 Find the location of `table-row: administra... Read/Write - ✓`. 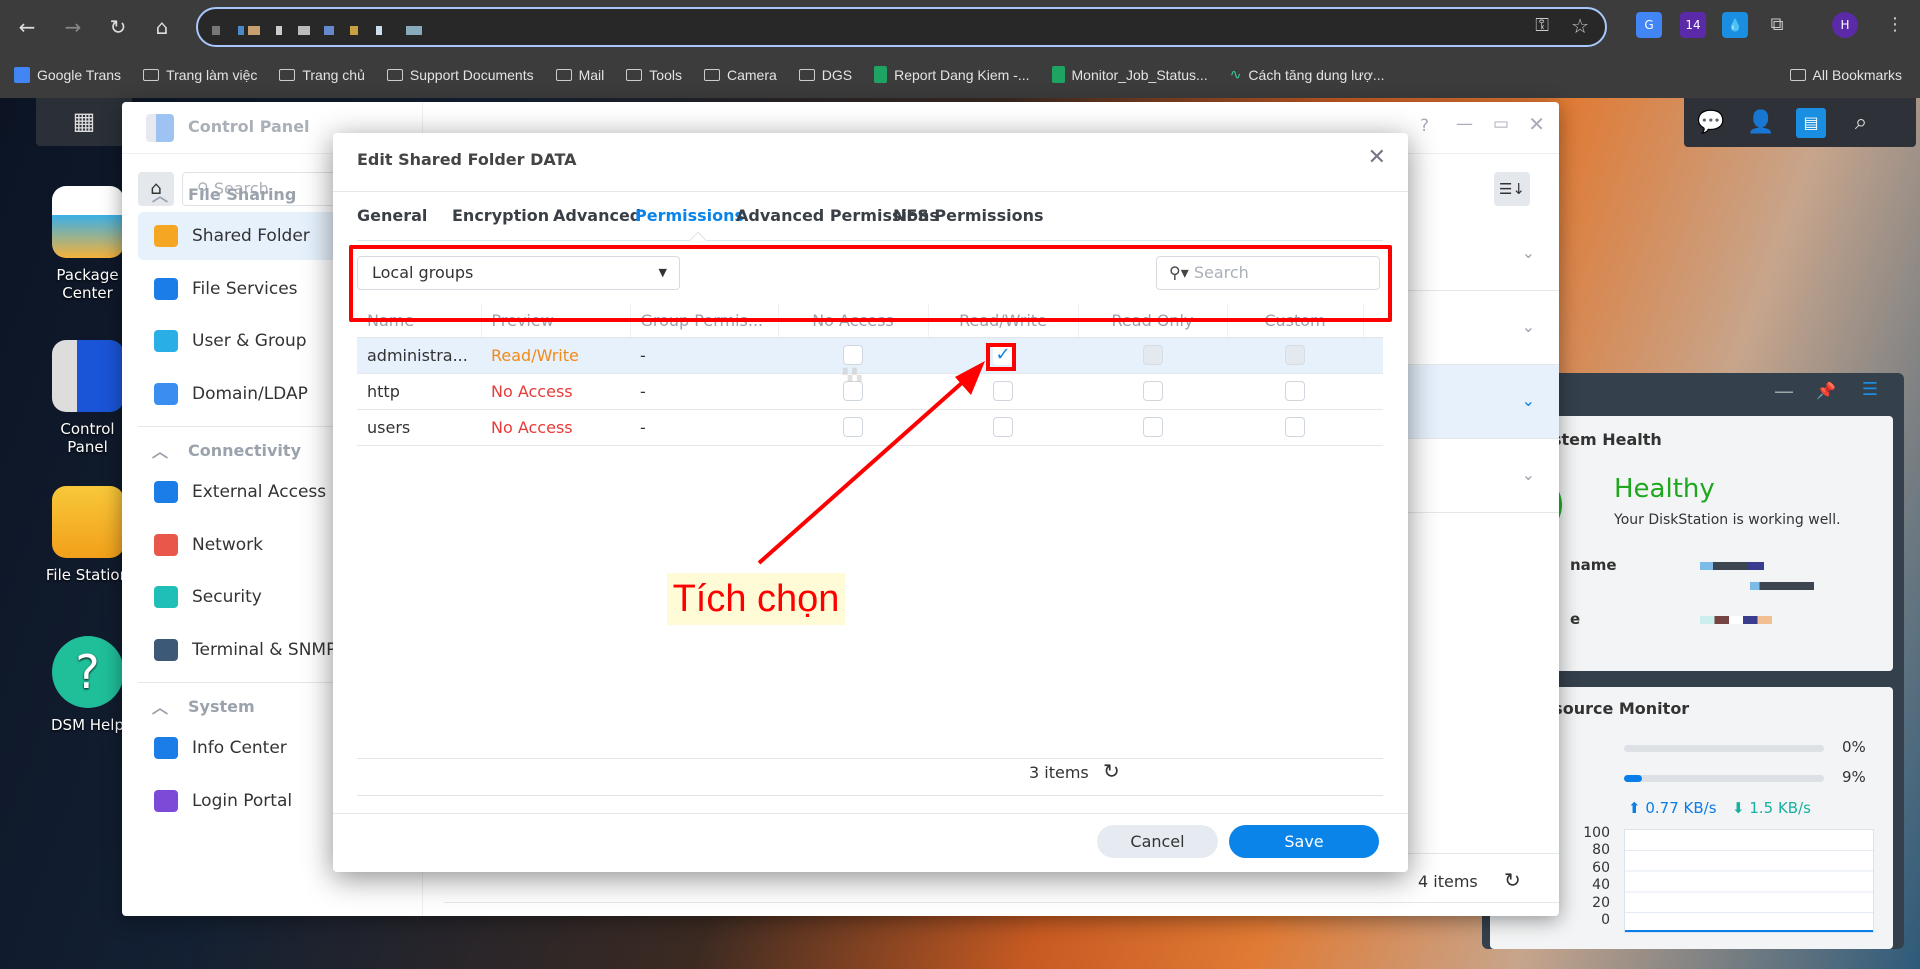

table-row: administra... Read/Write - ✓ is located at coordinates (870, 355).